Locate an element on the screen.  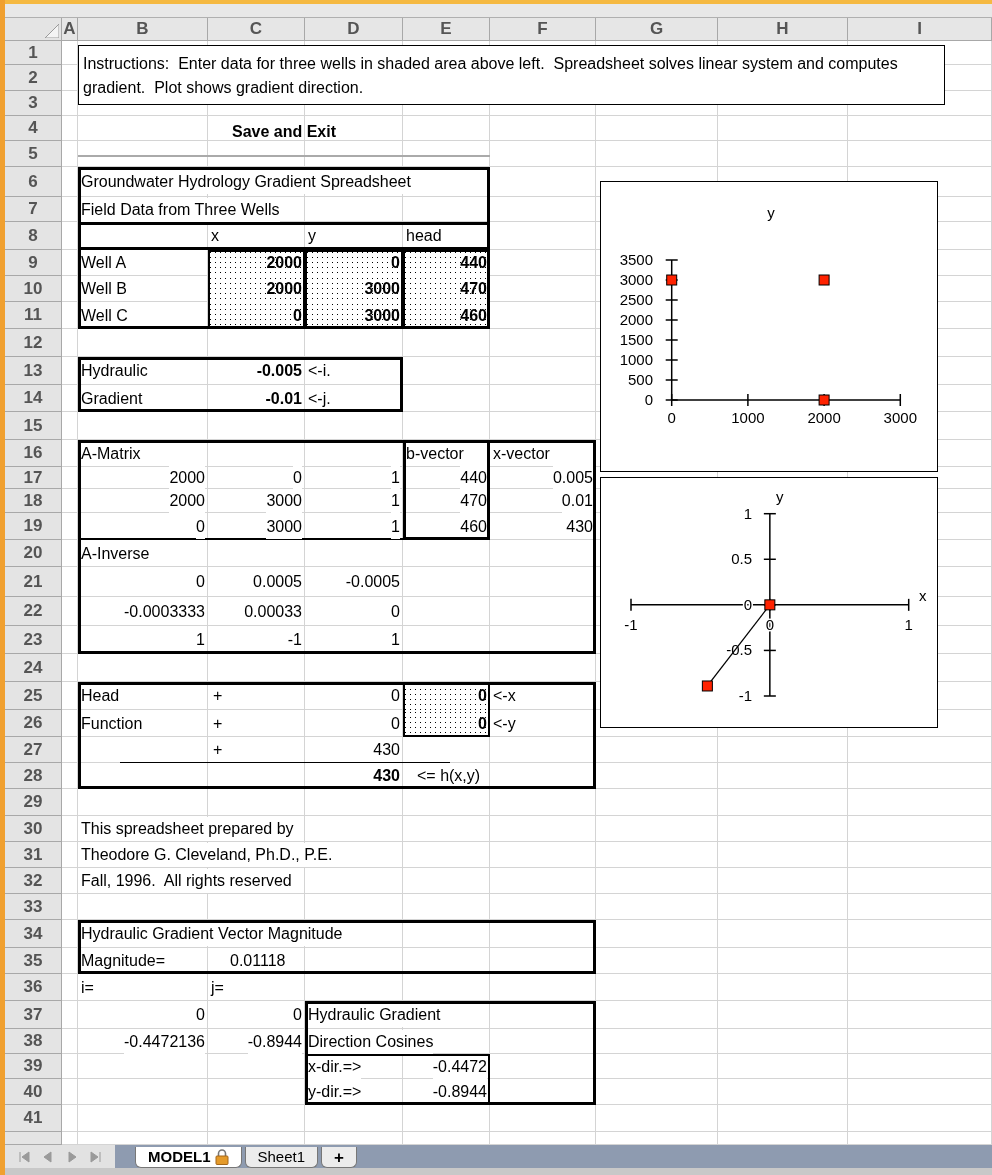
row-header: 8 is located at coordinates (33, 236).